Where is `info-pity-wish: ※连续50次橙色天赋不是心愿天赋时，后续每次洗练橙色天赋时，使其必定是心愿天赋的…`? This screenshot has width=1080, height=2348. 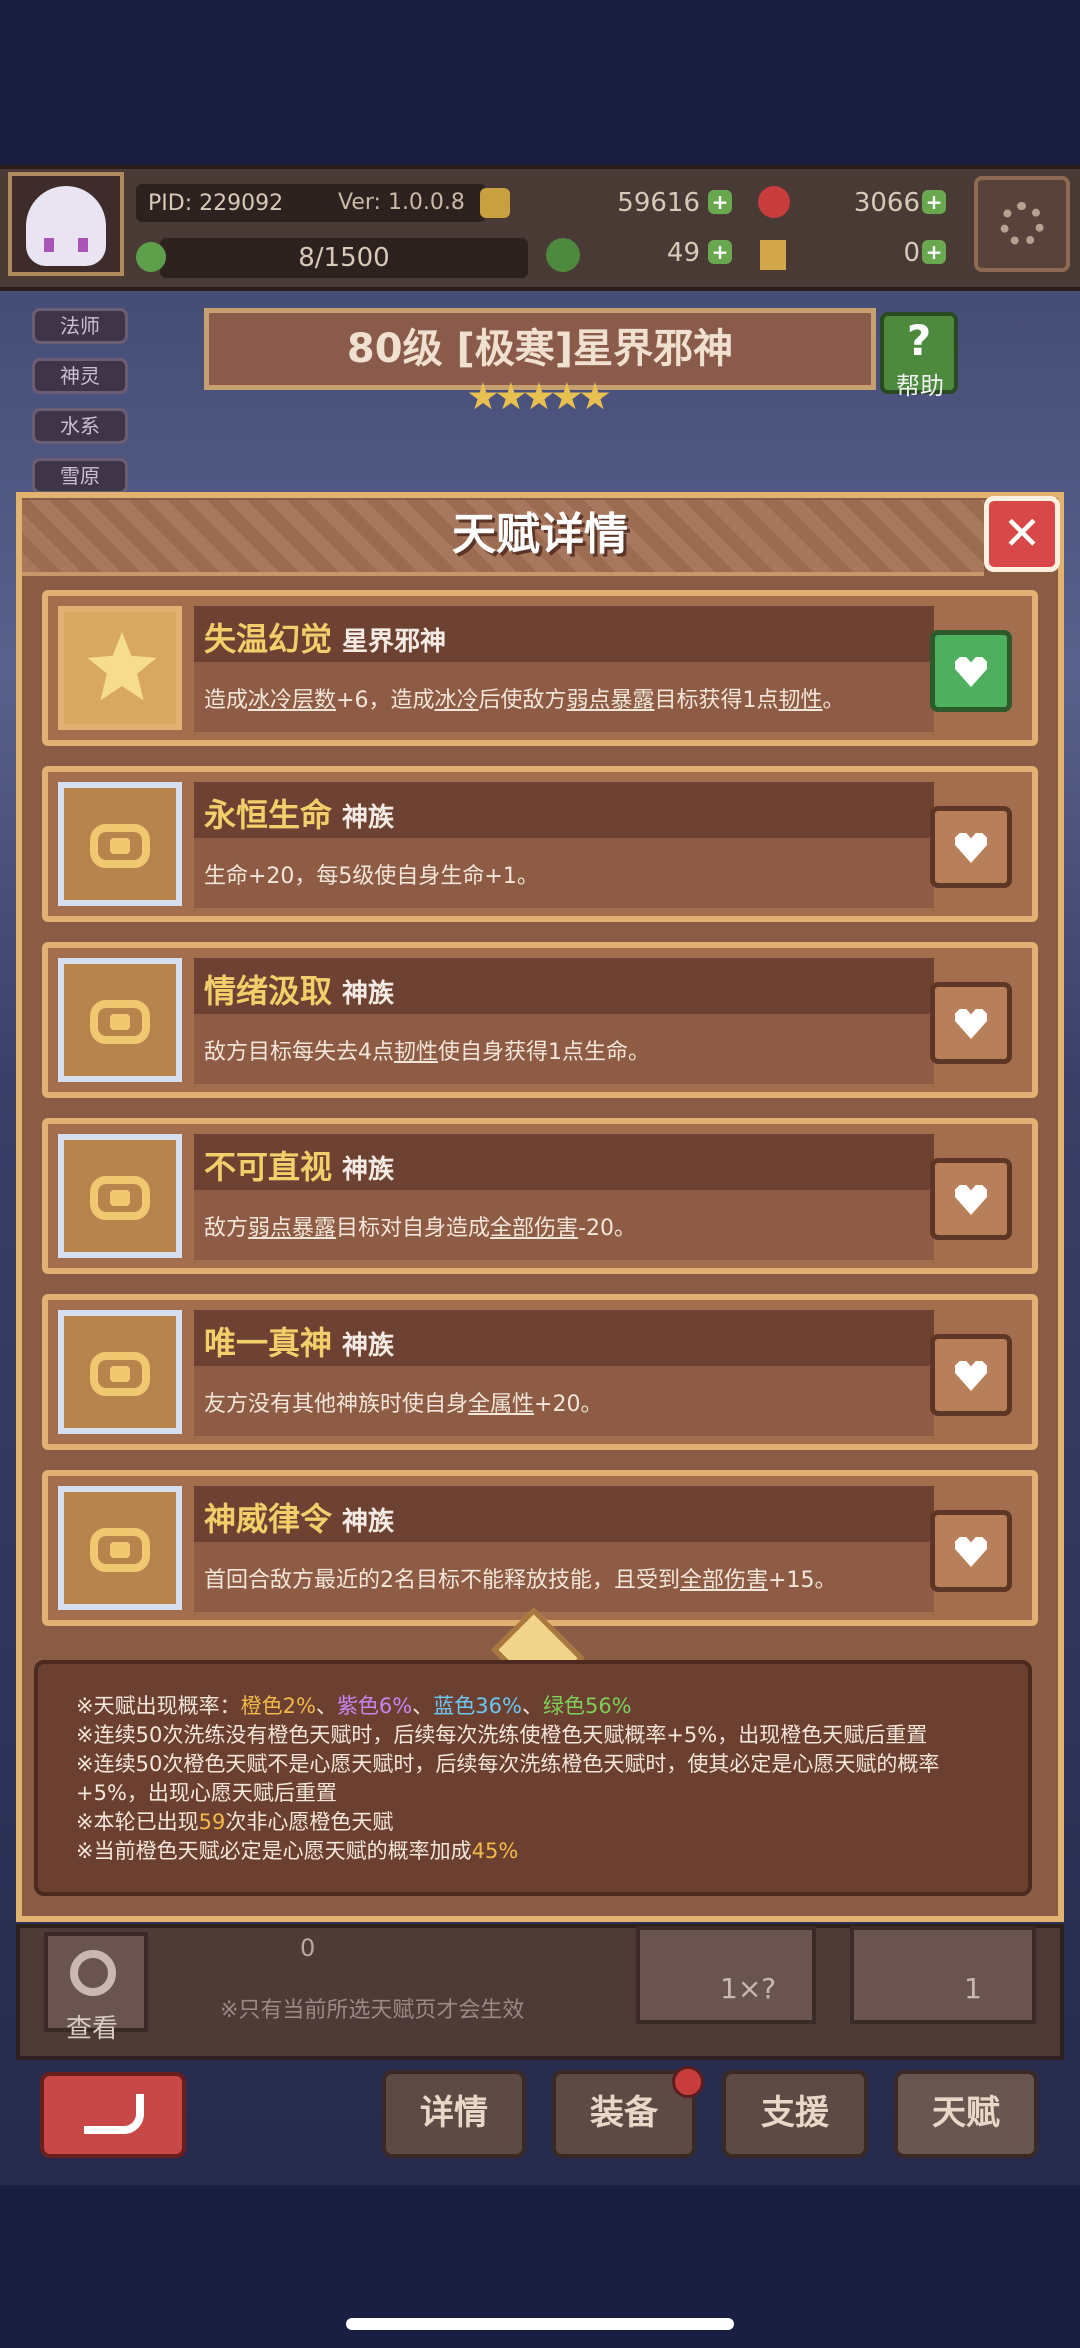
info-pity-wish: ※连续50次橙色天赋不是心愿天赋时，后续每次洗练橙色天赋时，使其必定是心愿天赋的… is located at coordinates (508, 1764).